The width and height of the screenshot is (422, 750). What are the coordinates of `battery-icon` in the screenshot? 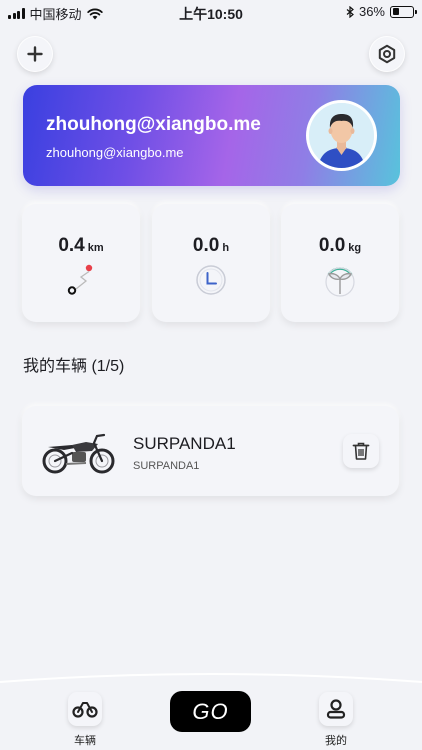 It's located at (403, 11).